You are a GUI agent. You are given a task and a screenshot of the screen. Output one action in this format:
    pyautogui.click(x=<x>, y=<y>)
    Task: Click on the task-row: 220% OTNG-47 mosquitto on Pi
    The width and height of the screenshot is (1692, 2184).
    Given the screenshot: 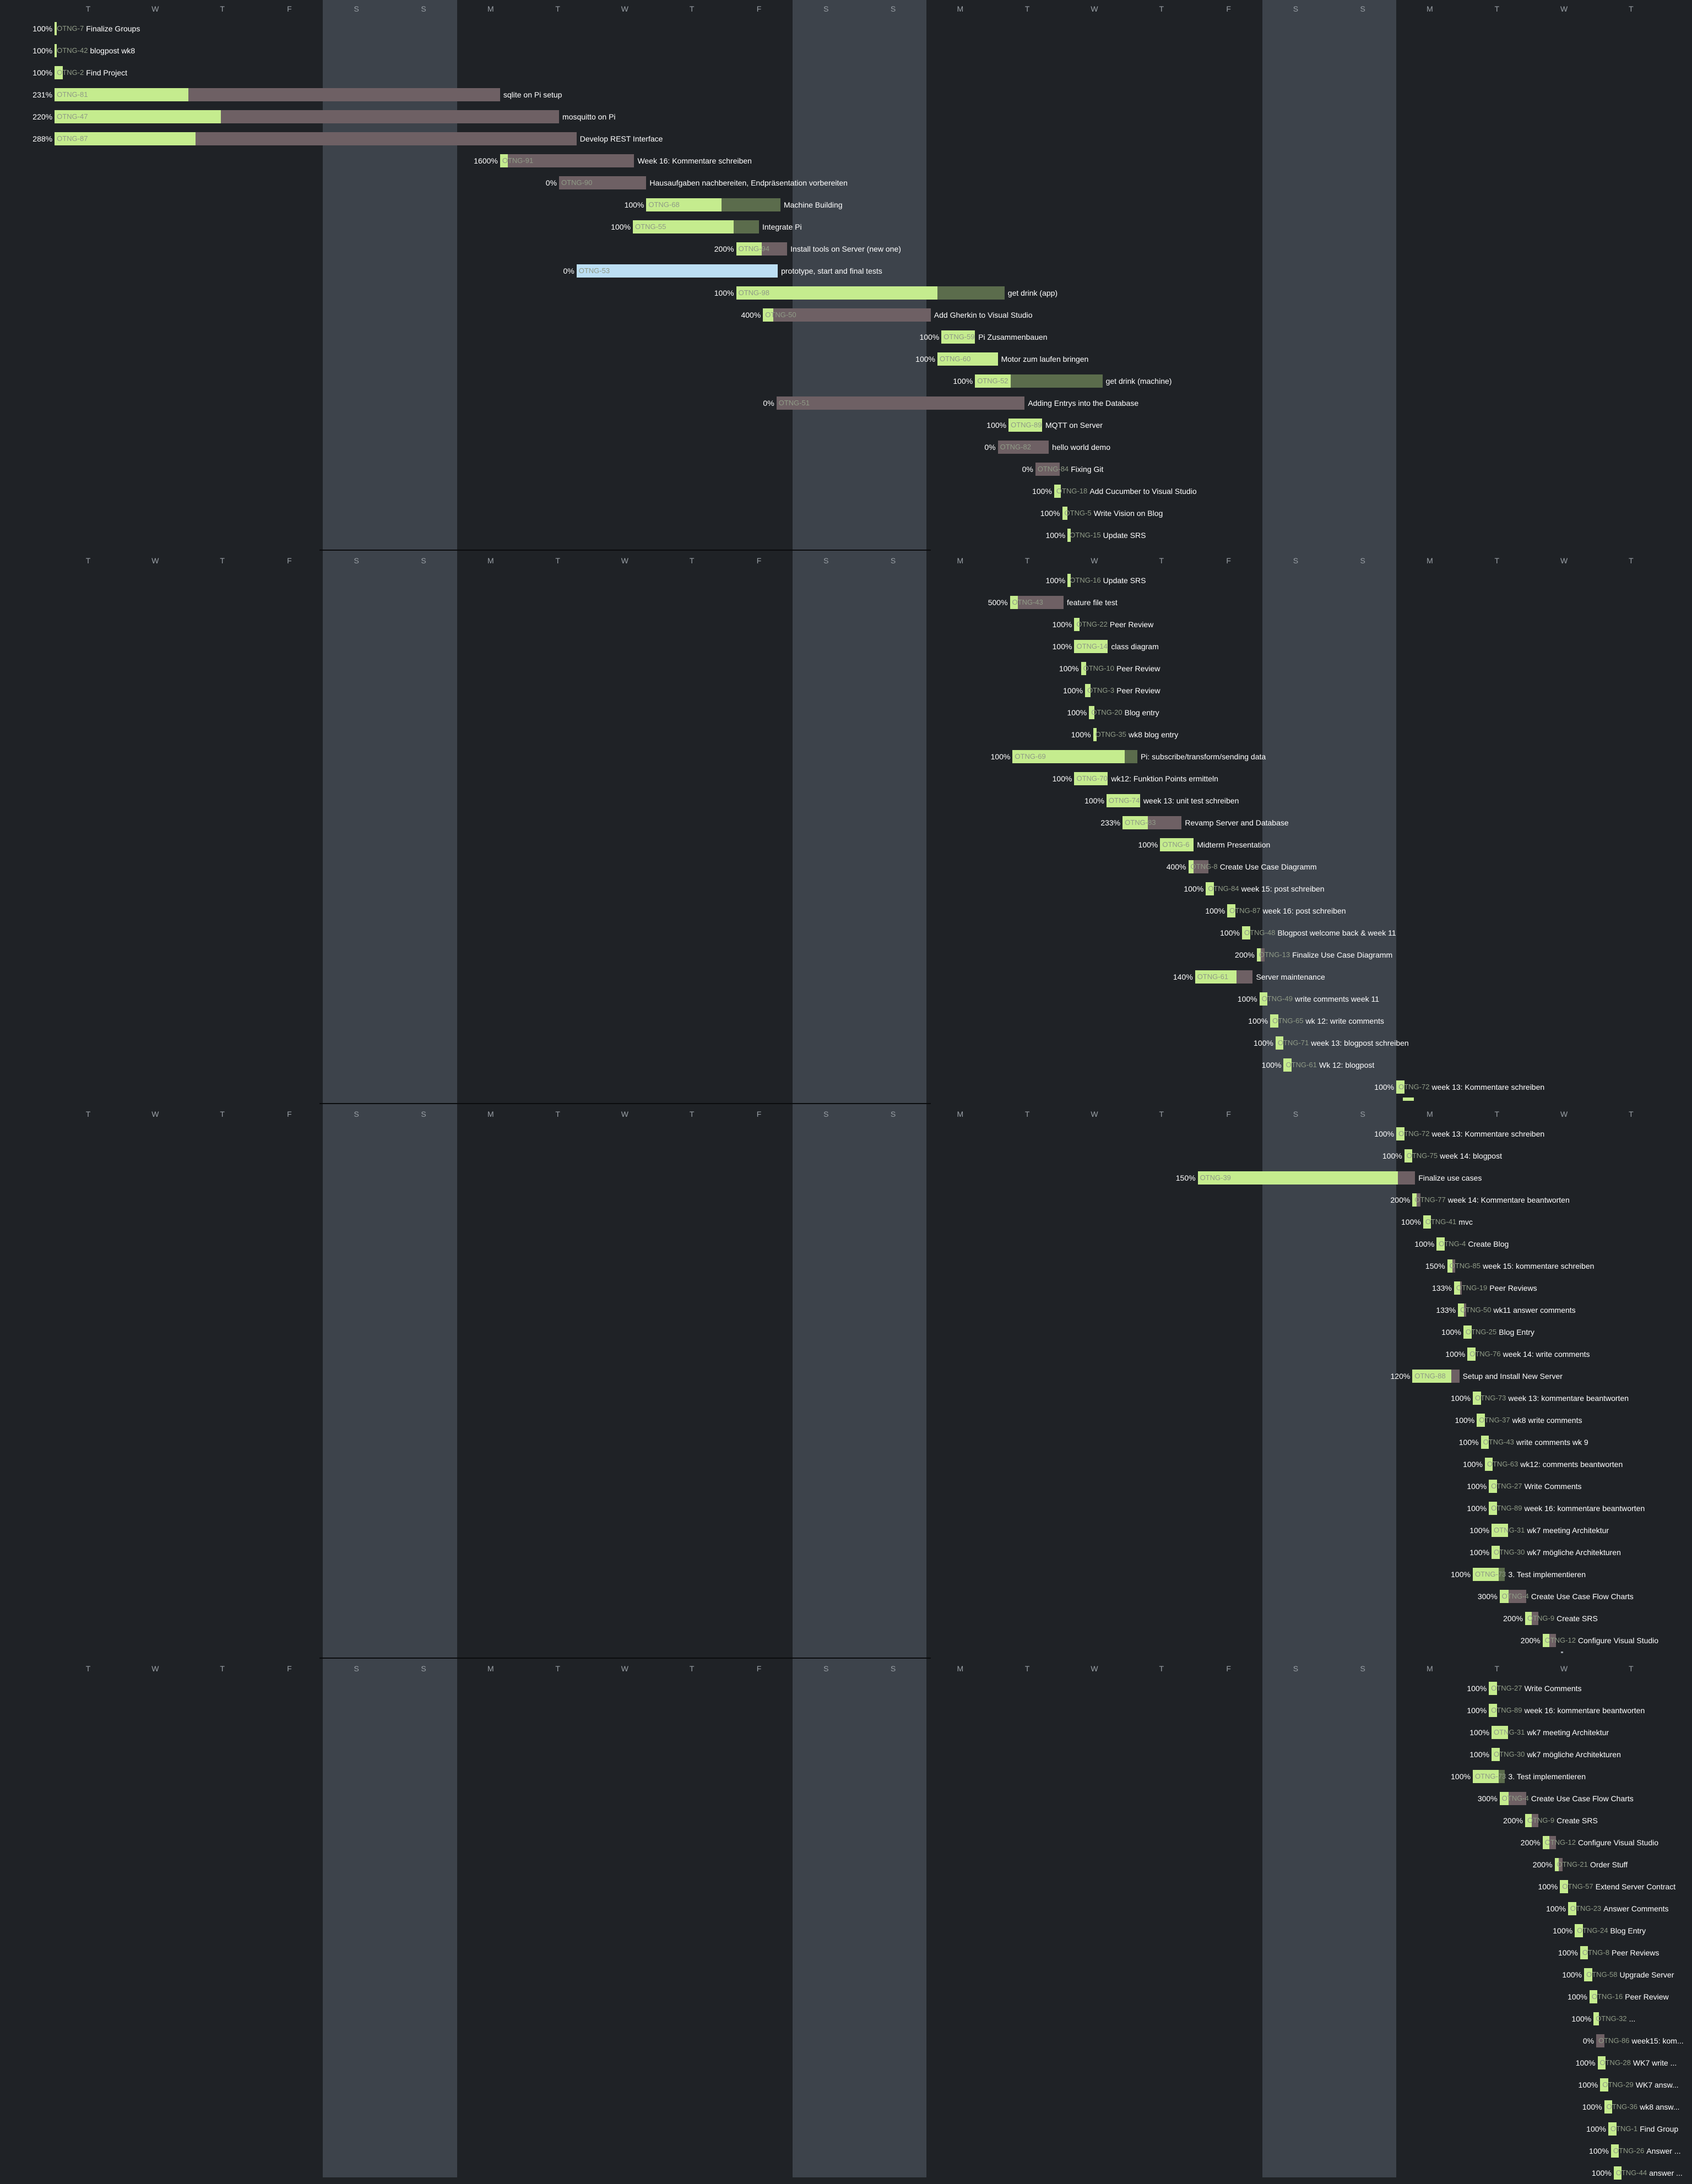 What is the action you would take?
    pyautogui.click(x=846, y=117)
    